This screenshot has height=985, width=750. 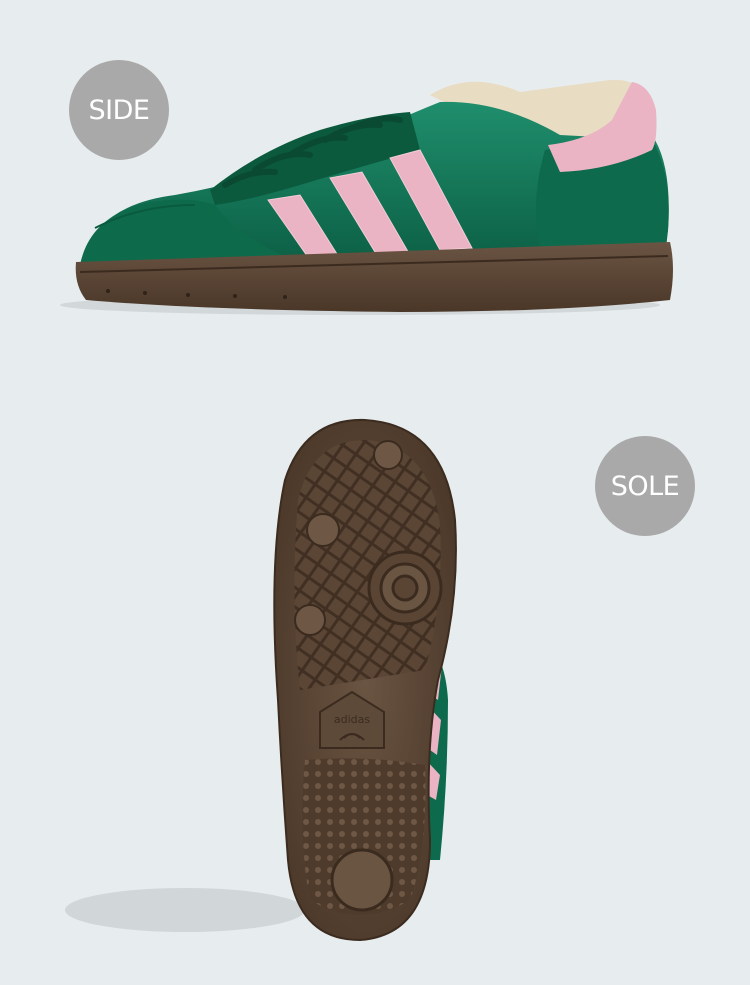 What do you see at coordinates (352, 719) in the screenshot?
I see `sole-logo-text: adidas` at bounding box center [352, 719].